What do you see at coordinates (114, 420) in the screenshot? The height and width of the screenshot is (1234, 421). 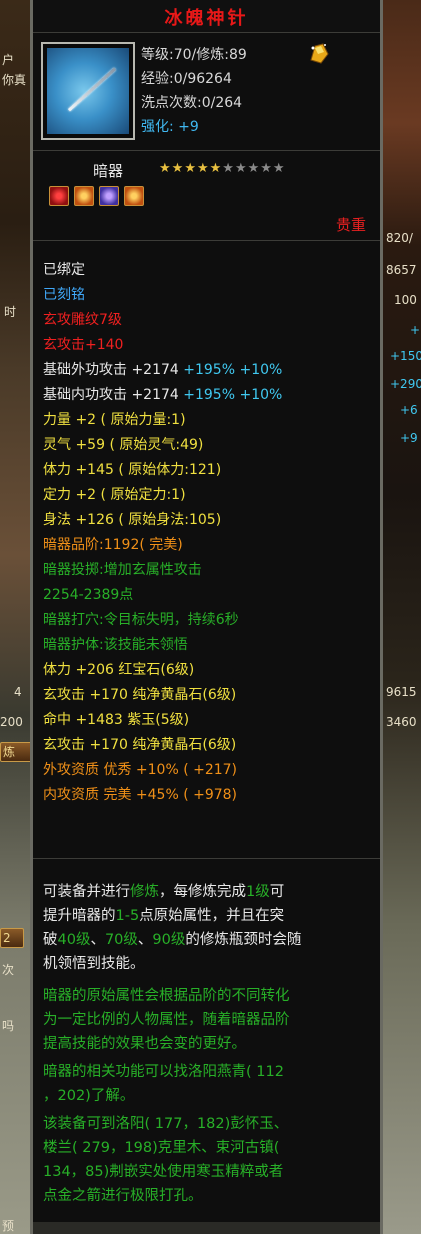 I see `attribute-line: 力量 +2 ( 原始力量:1)` at bounding box center [114, 420].